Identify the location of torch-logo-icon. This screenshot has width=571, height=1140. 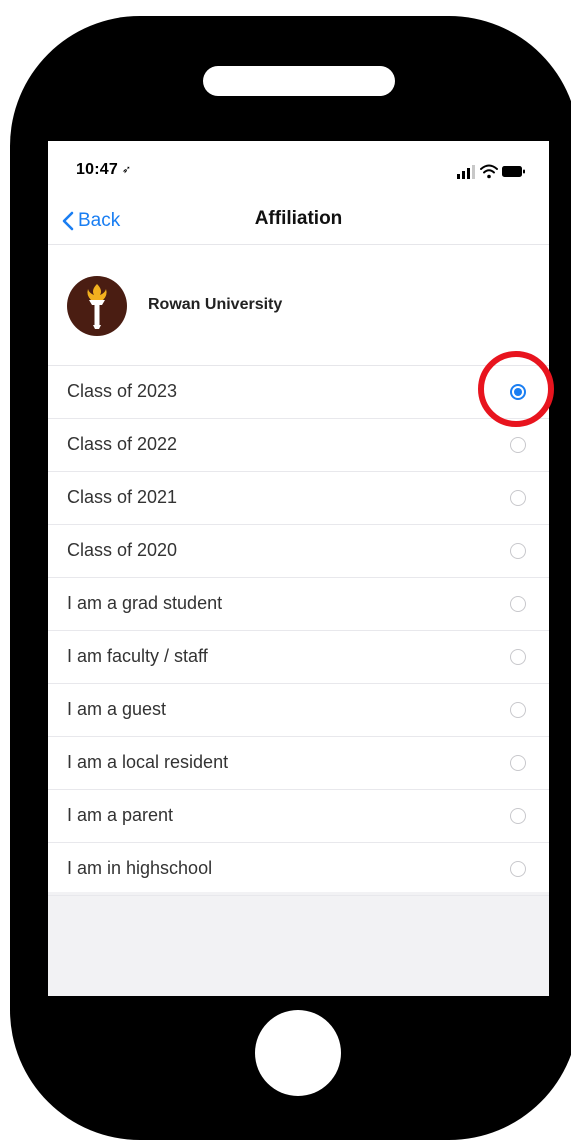
(97, 306).